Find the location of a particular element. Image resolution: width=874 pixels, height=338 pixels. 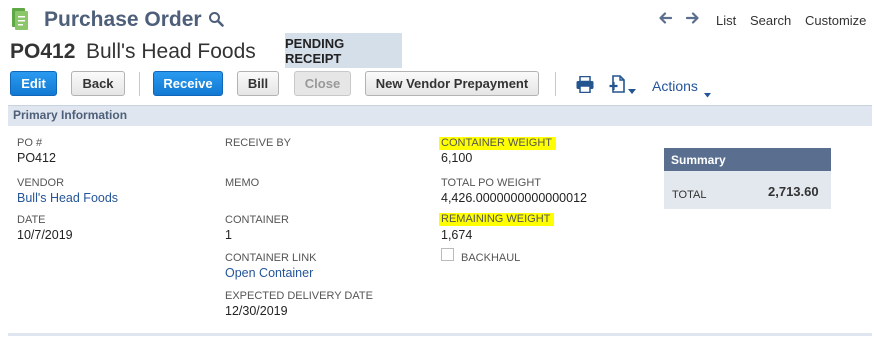

container-value: 1 is located at coordinates (228, 235).